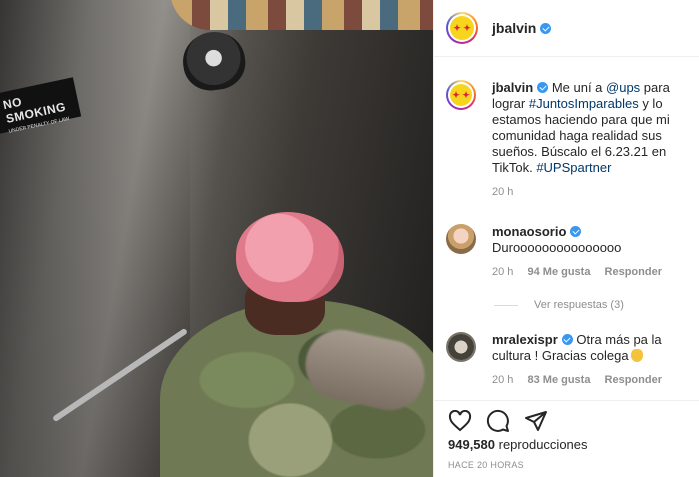  What do you see at coordinates (623, 87) in the screenshot?
I see `mention-link: @ups` at bounding box center [623, 87].